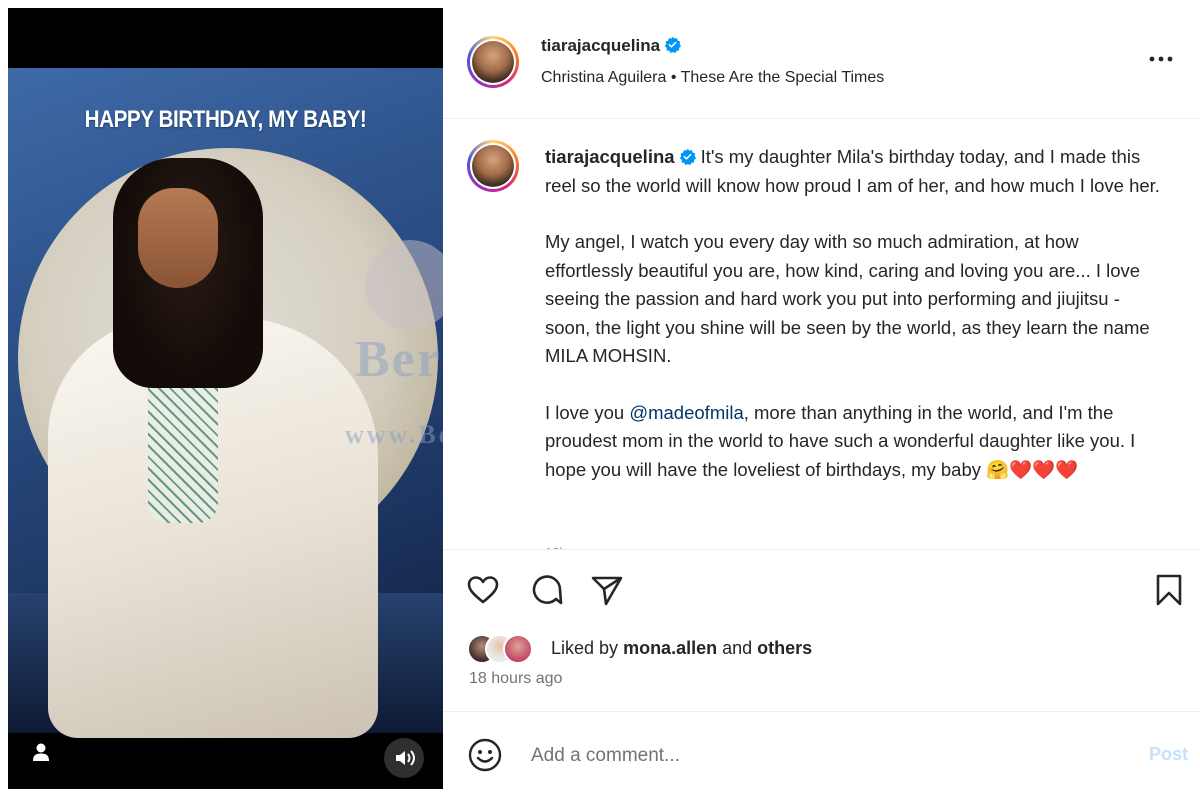 This screenshot has height=797, width=1200. I want to click on figure-face, so click(178, 238).